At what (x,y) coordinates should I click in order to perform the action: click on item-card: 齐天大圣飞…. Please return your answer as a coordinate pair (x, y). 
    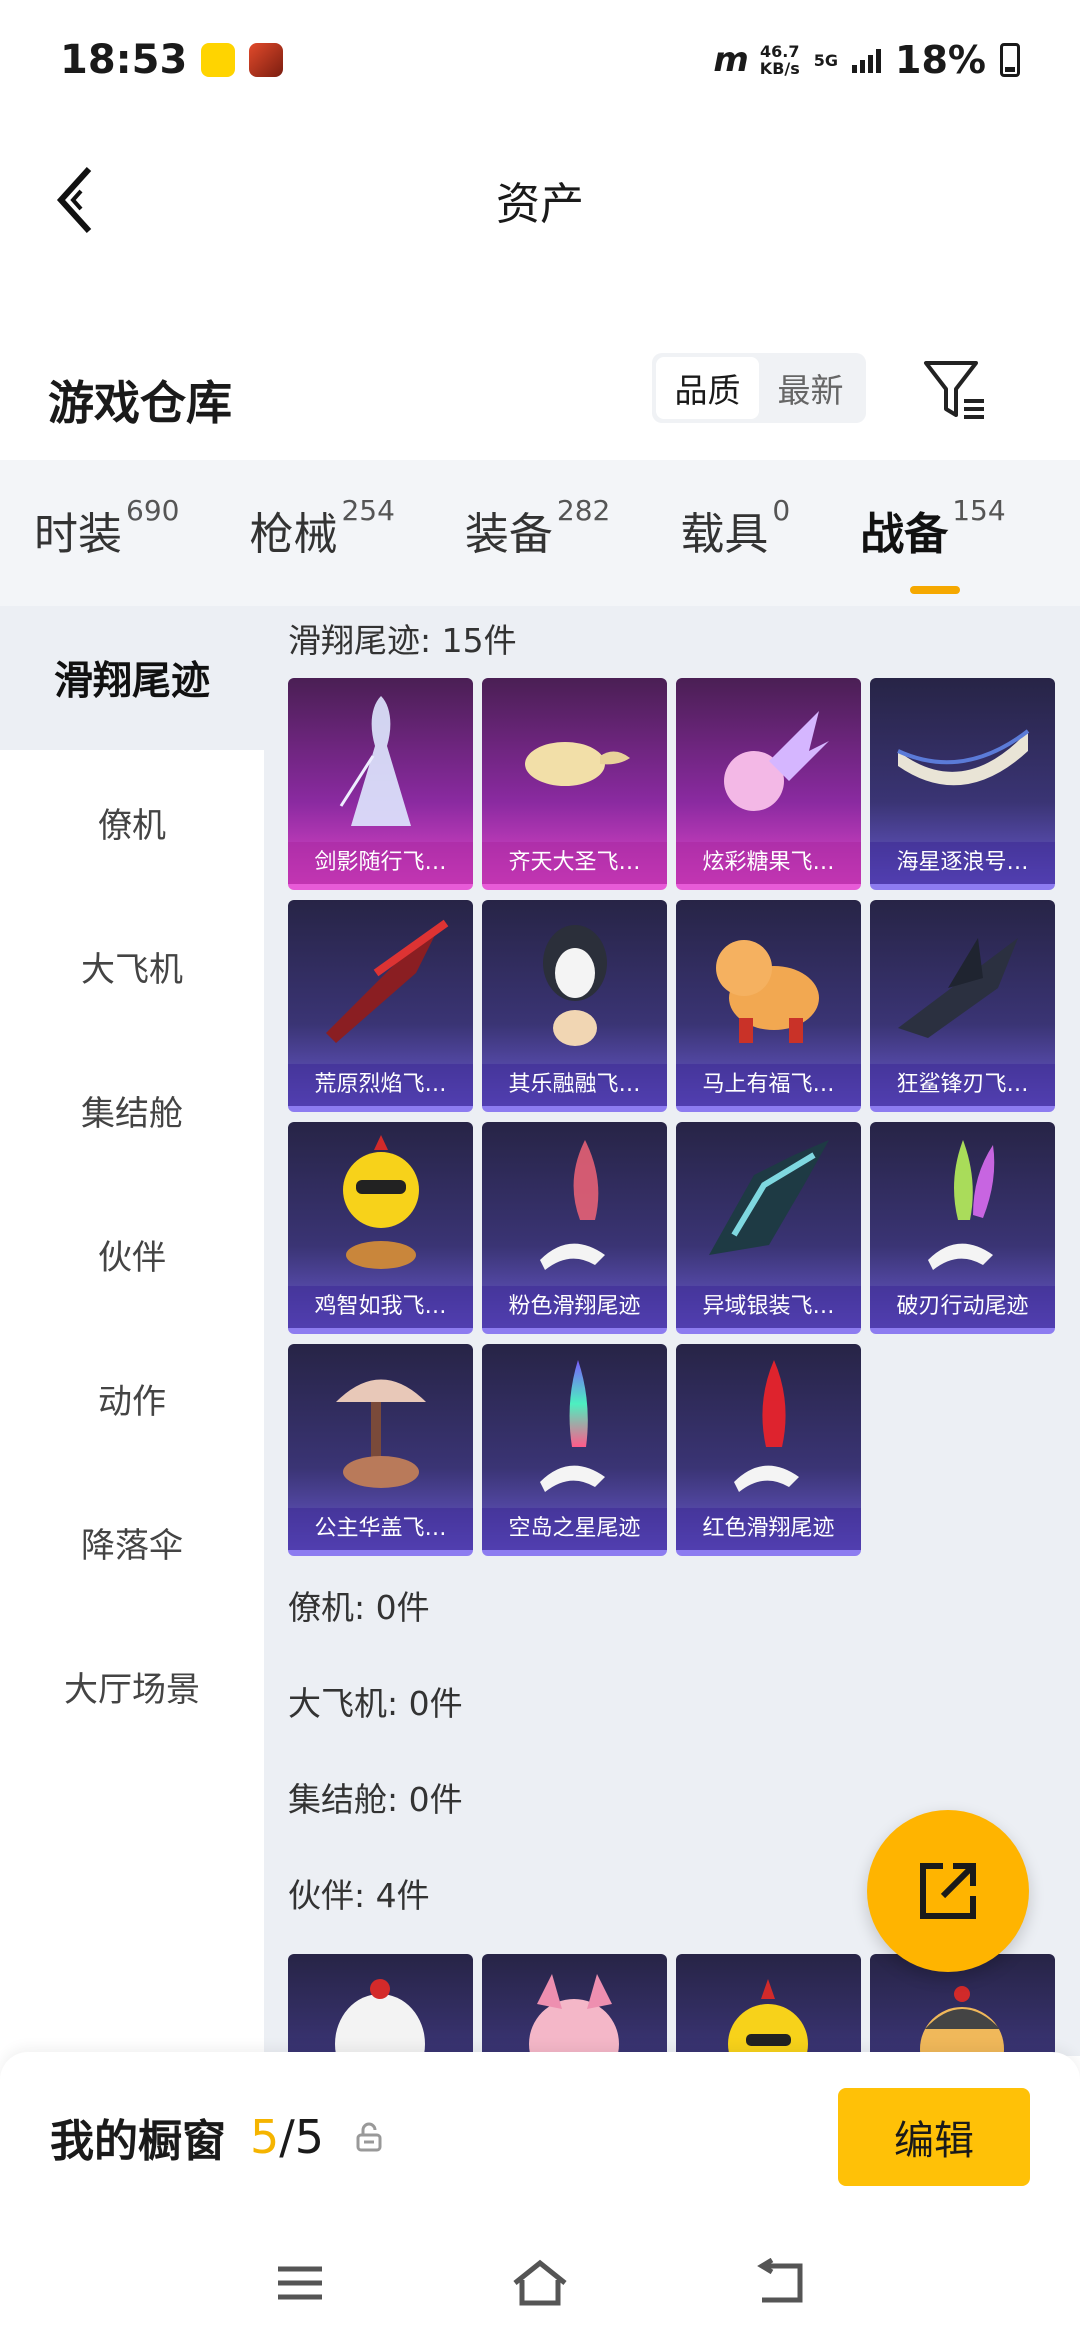
    Looking at the image, I should click on (574, 784).